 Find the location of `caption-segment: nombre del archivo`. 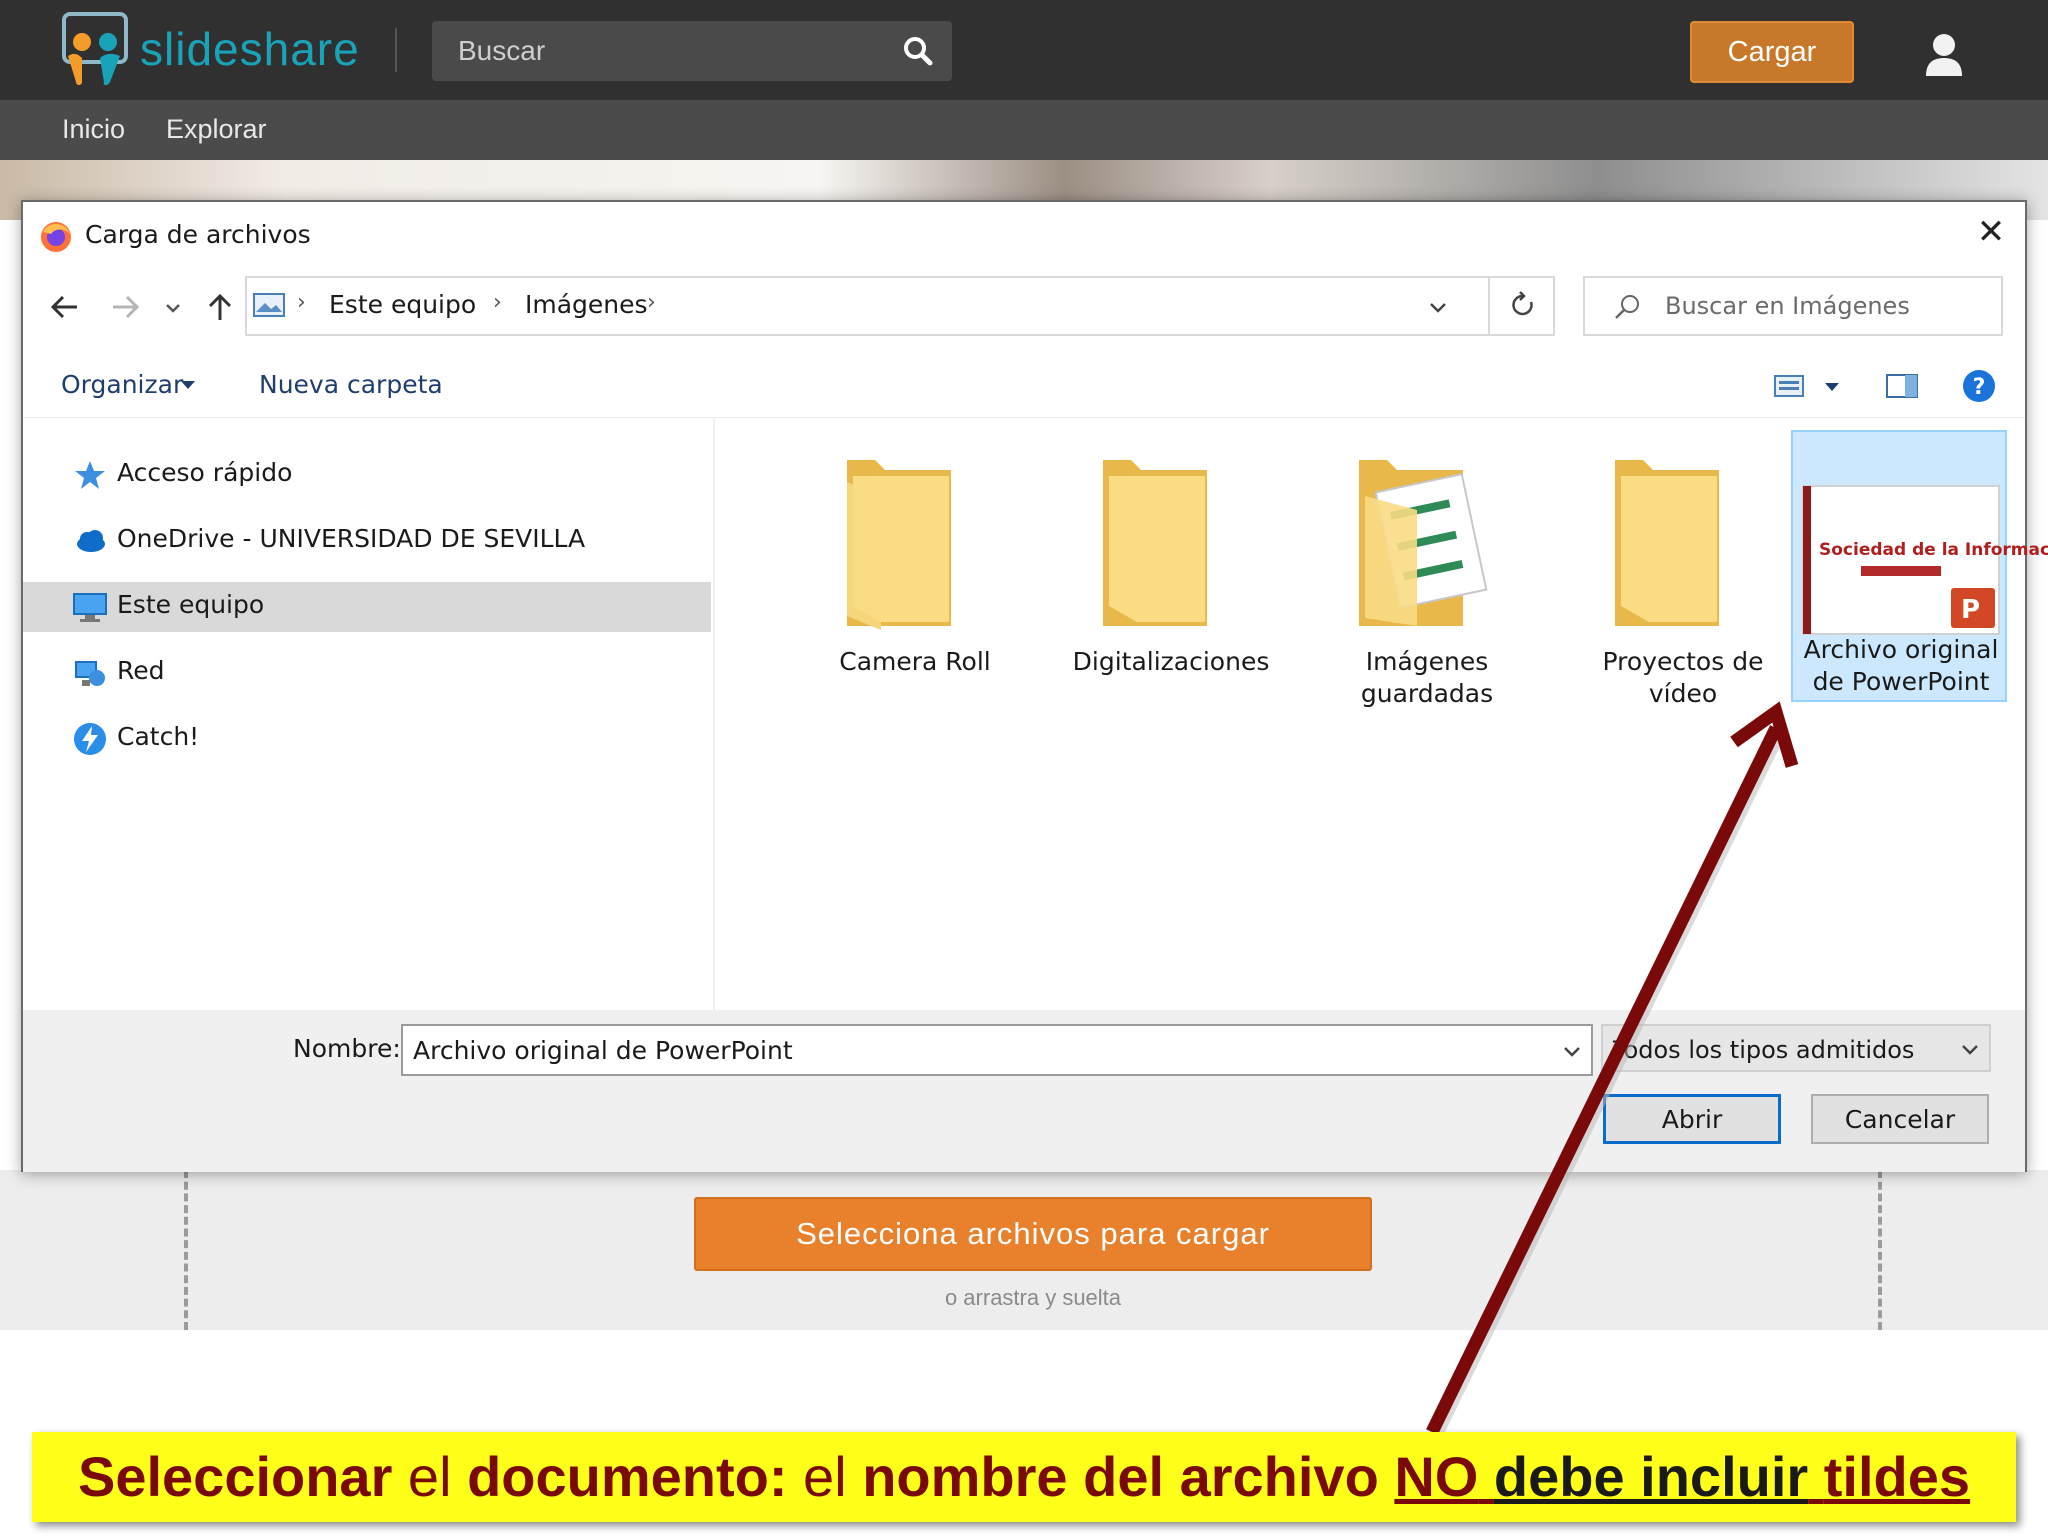

caption-segment: nombre del archivo is located at coordinates (1128, 1476).